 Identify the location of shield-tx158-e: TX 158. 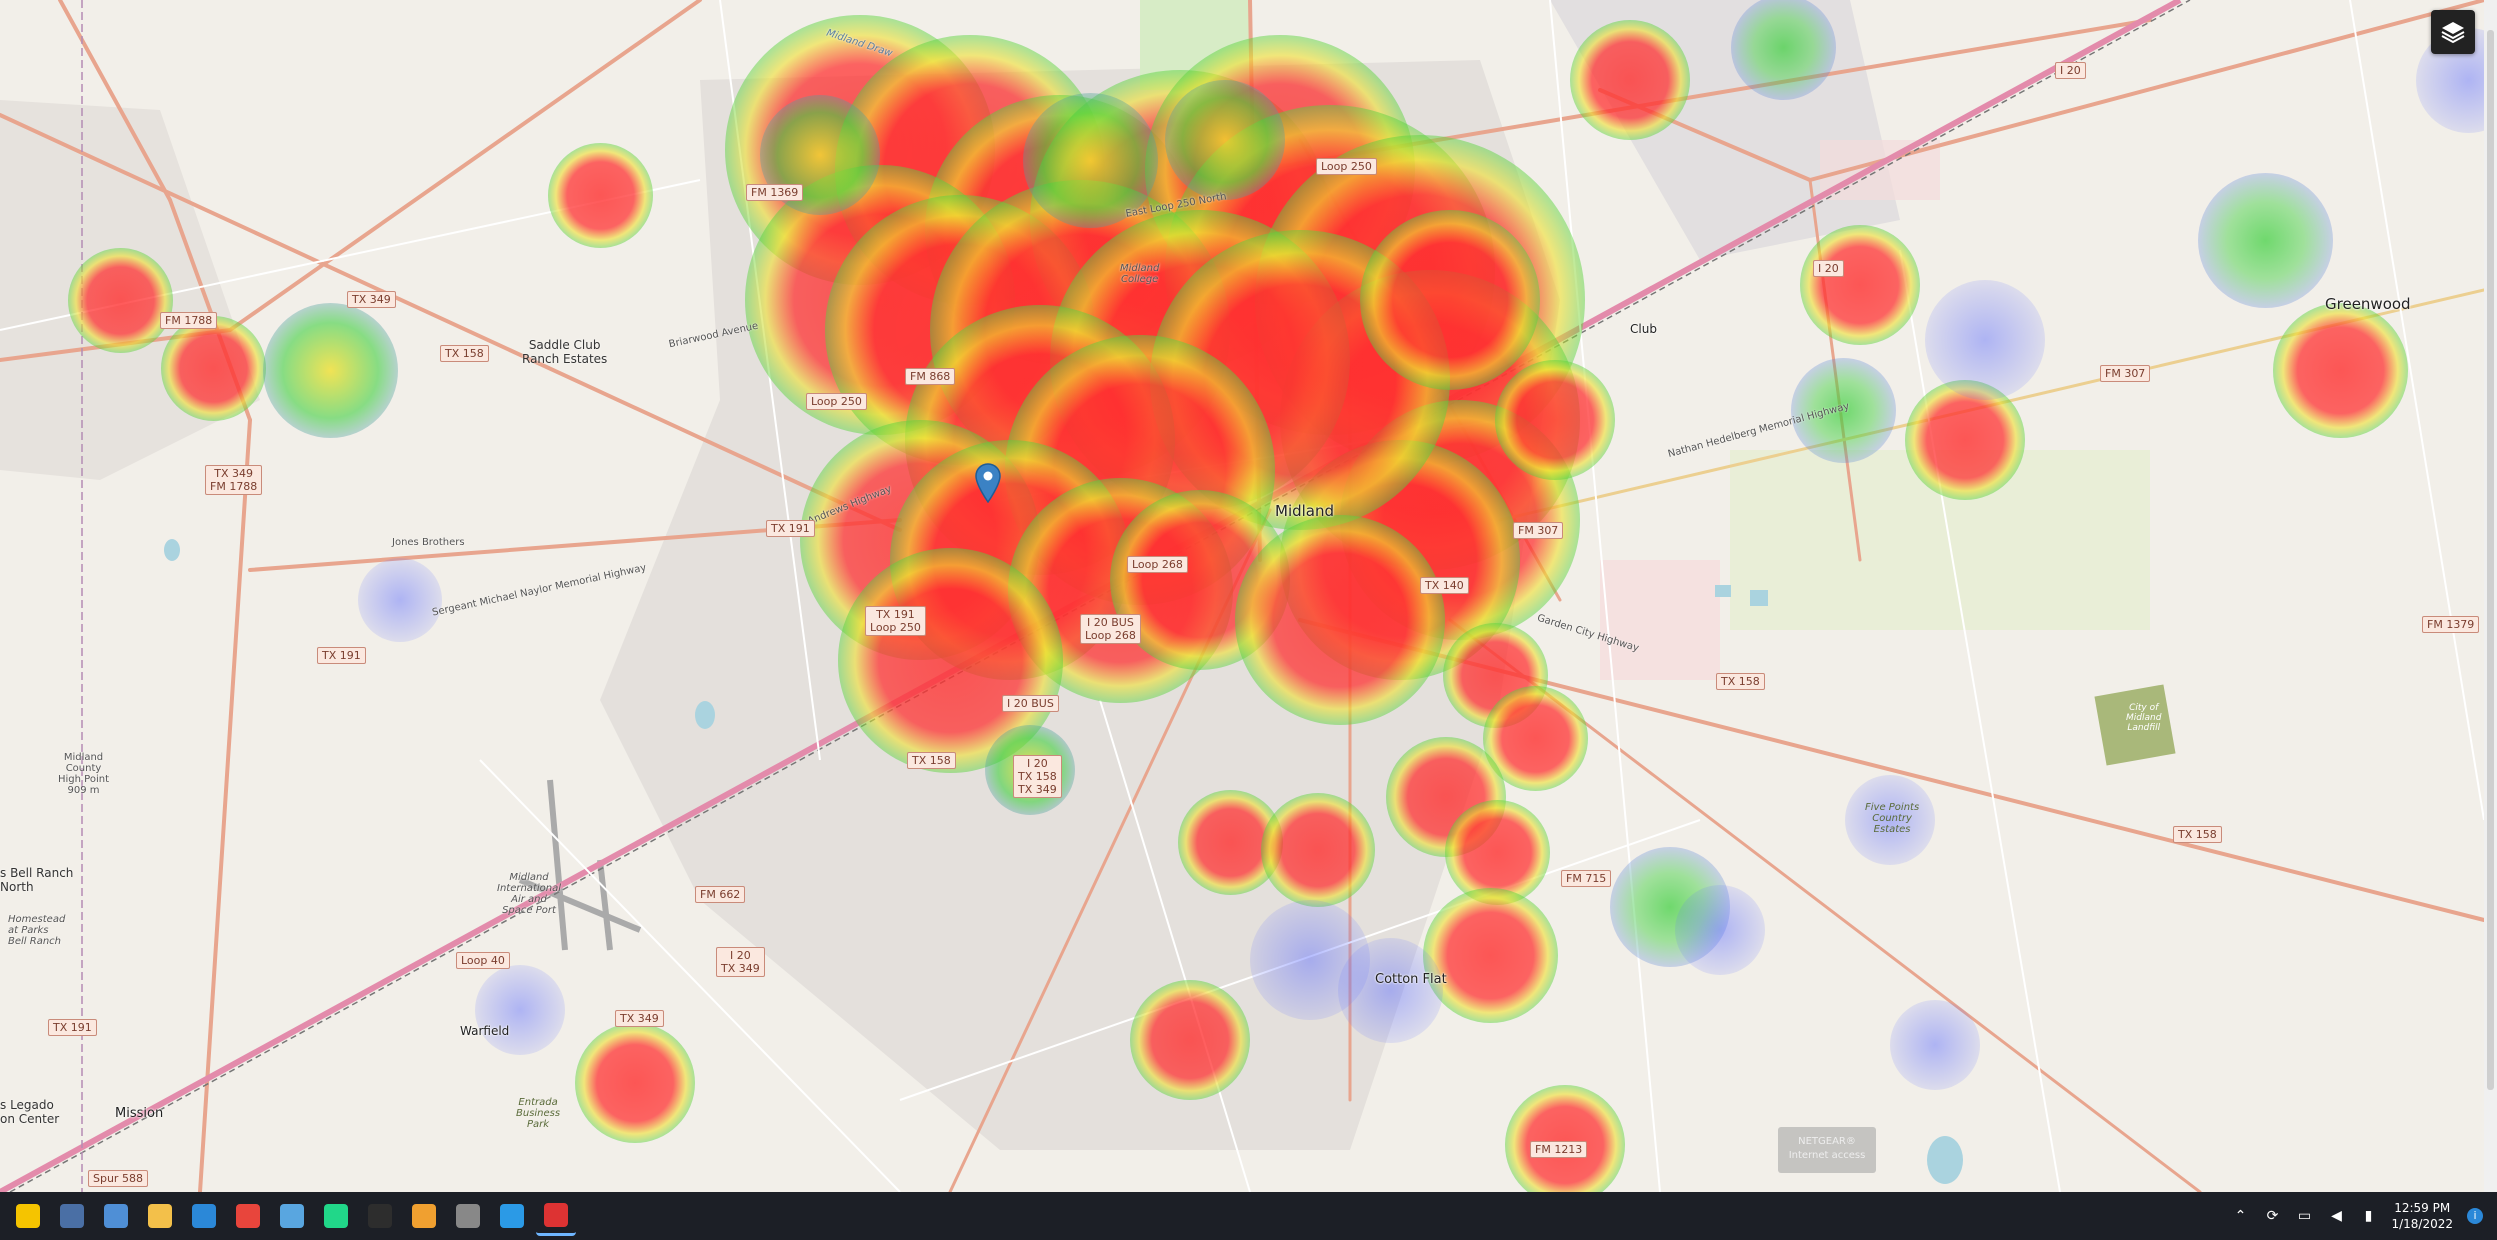
(1740, 681).